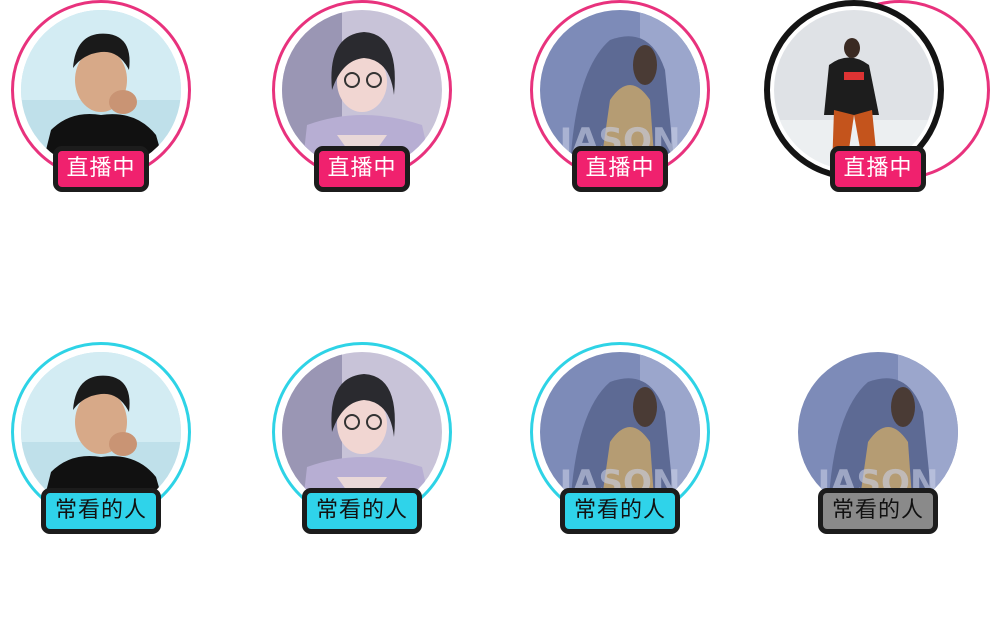  I want to click on live-avatar-3: 直播中, so click(621, 100).